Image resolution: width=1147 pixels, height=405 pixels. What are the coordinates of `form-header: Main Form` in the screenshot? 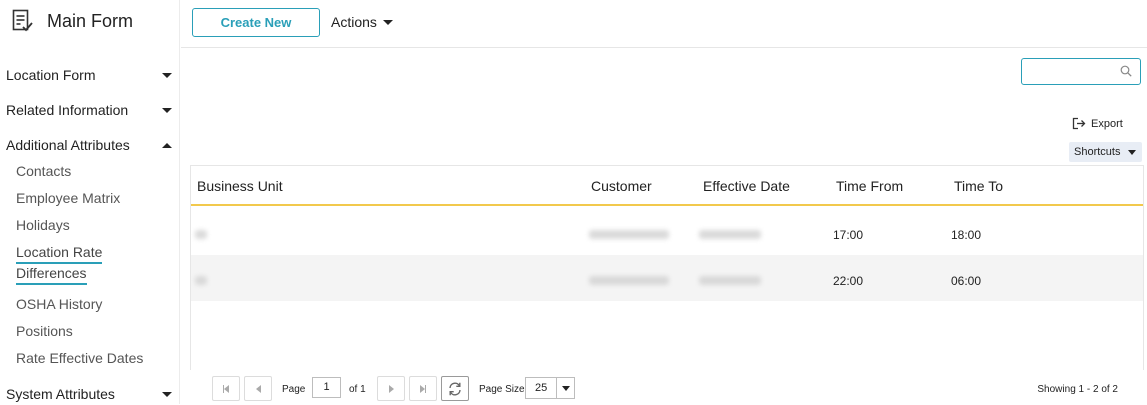 It's located at (72, 21).